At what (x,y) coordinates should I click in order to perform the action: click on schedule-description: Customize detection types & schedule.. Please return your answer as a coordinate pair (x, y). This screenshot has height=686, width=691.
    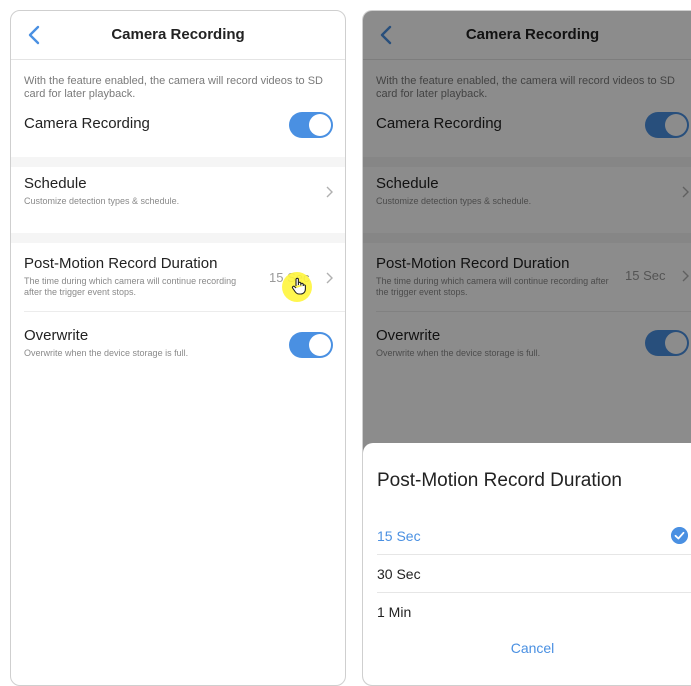
    Looking at the image, I should click on (102, 201).